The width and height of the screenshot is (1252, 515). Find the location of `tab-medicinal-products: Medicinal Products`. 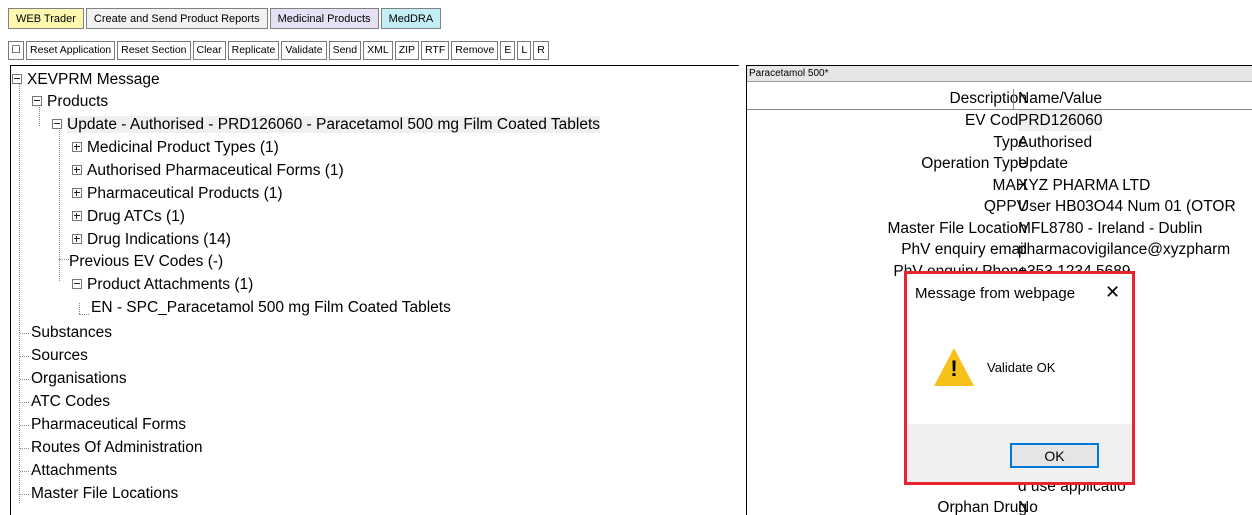

tab-medicinal-products: Medicinal Products is located at coordinates (324, 18).